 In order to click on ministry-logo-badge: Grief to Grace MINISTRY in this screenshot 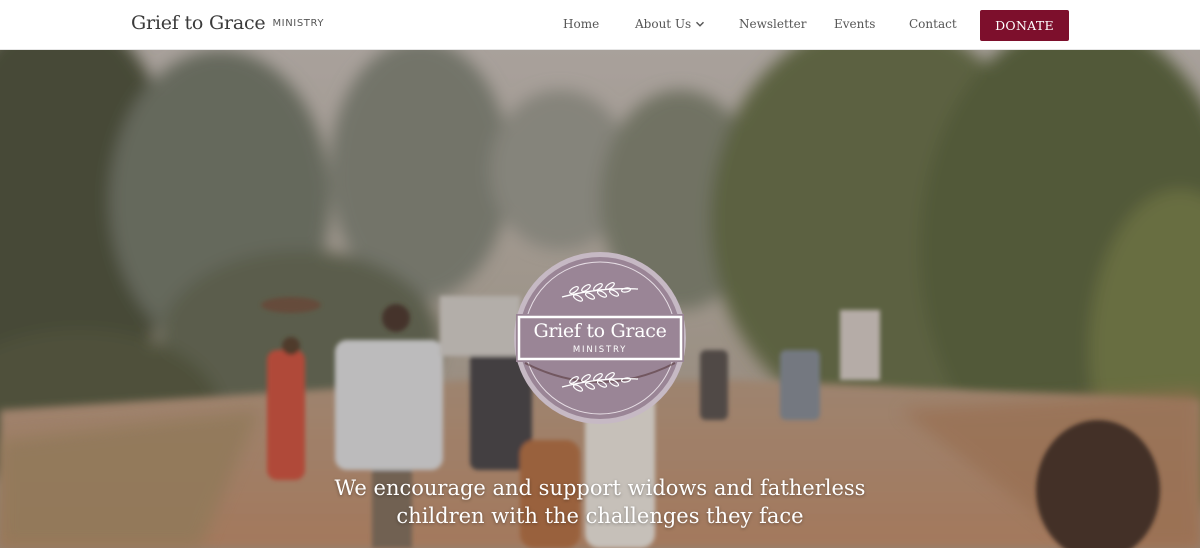, I will do `click(600, 338)`.